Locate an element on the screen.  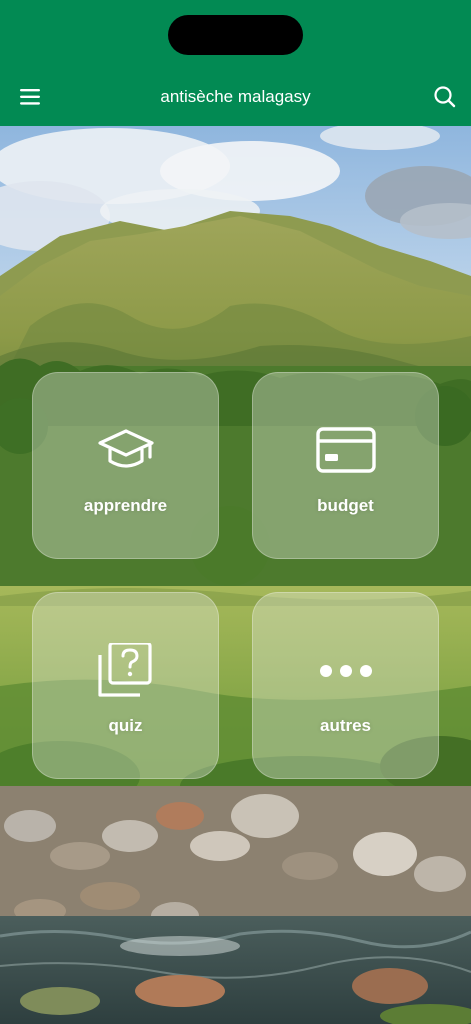
magnifier-search-icon is located at coordinates (445, 97).